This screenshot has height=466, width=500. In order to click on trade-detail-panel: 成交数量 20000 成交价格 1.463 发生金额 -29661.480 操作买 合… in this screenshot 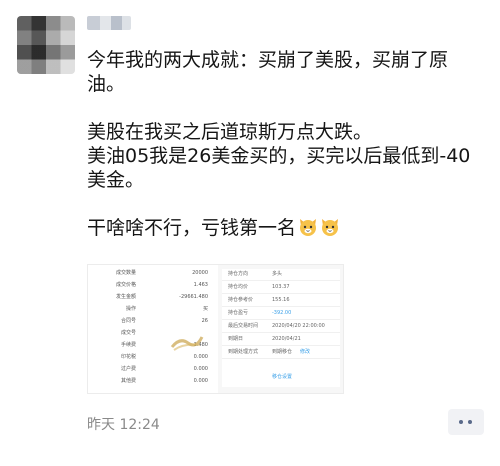, I will do `click(153, 329)`.